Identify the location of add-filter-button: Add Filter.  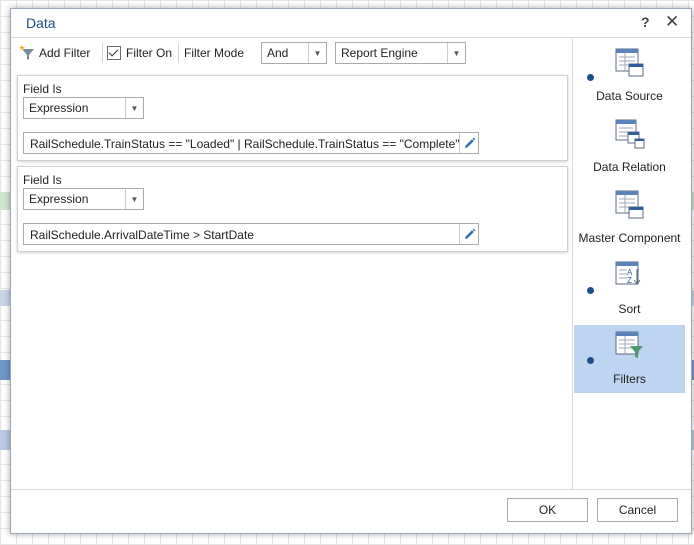
(54, 53).